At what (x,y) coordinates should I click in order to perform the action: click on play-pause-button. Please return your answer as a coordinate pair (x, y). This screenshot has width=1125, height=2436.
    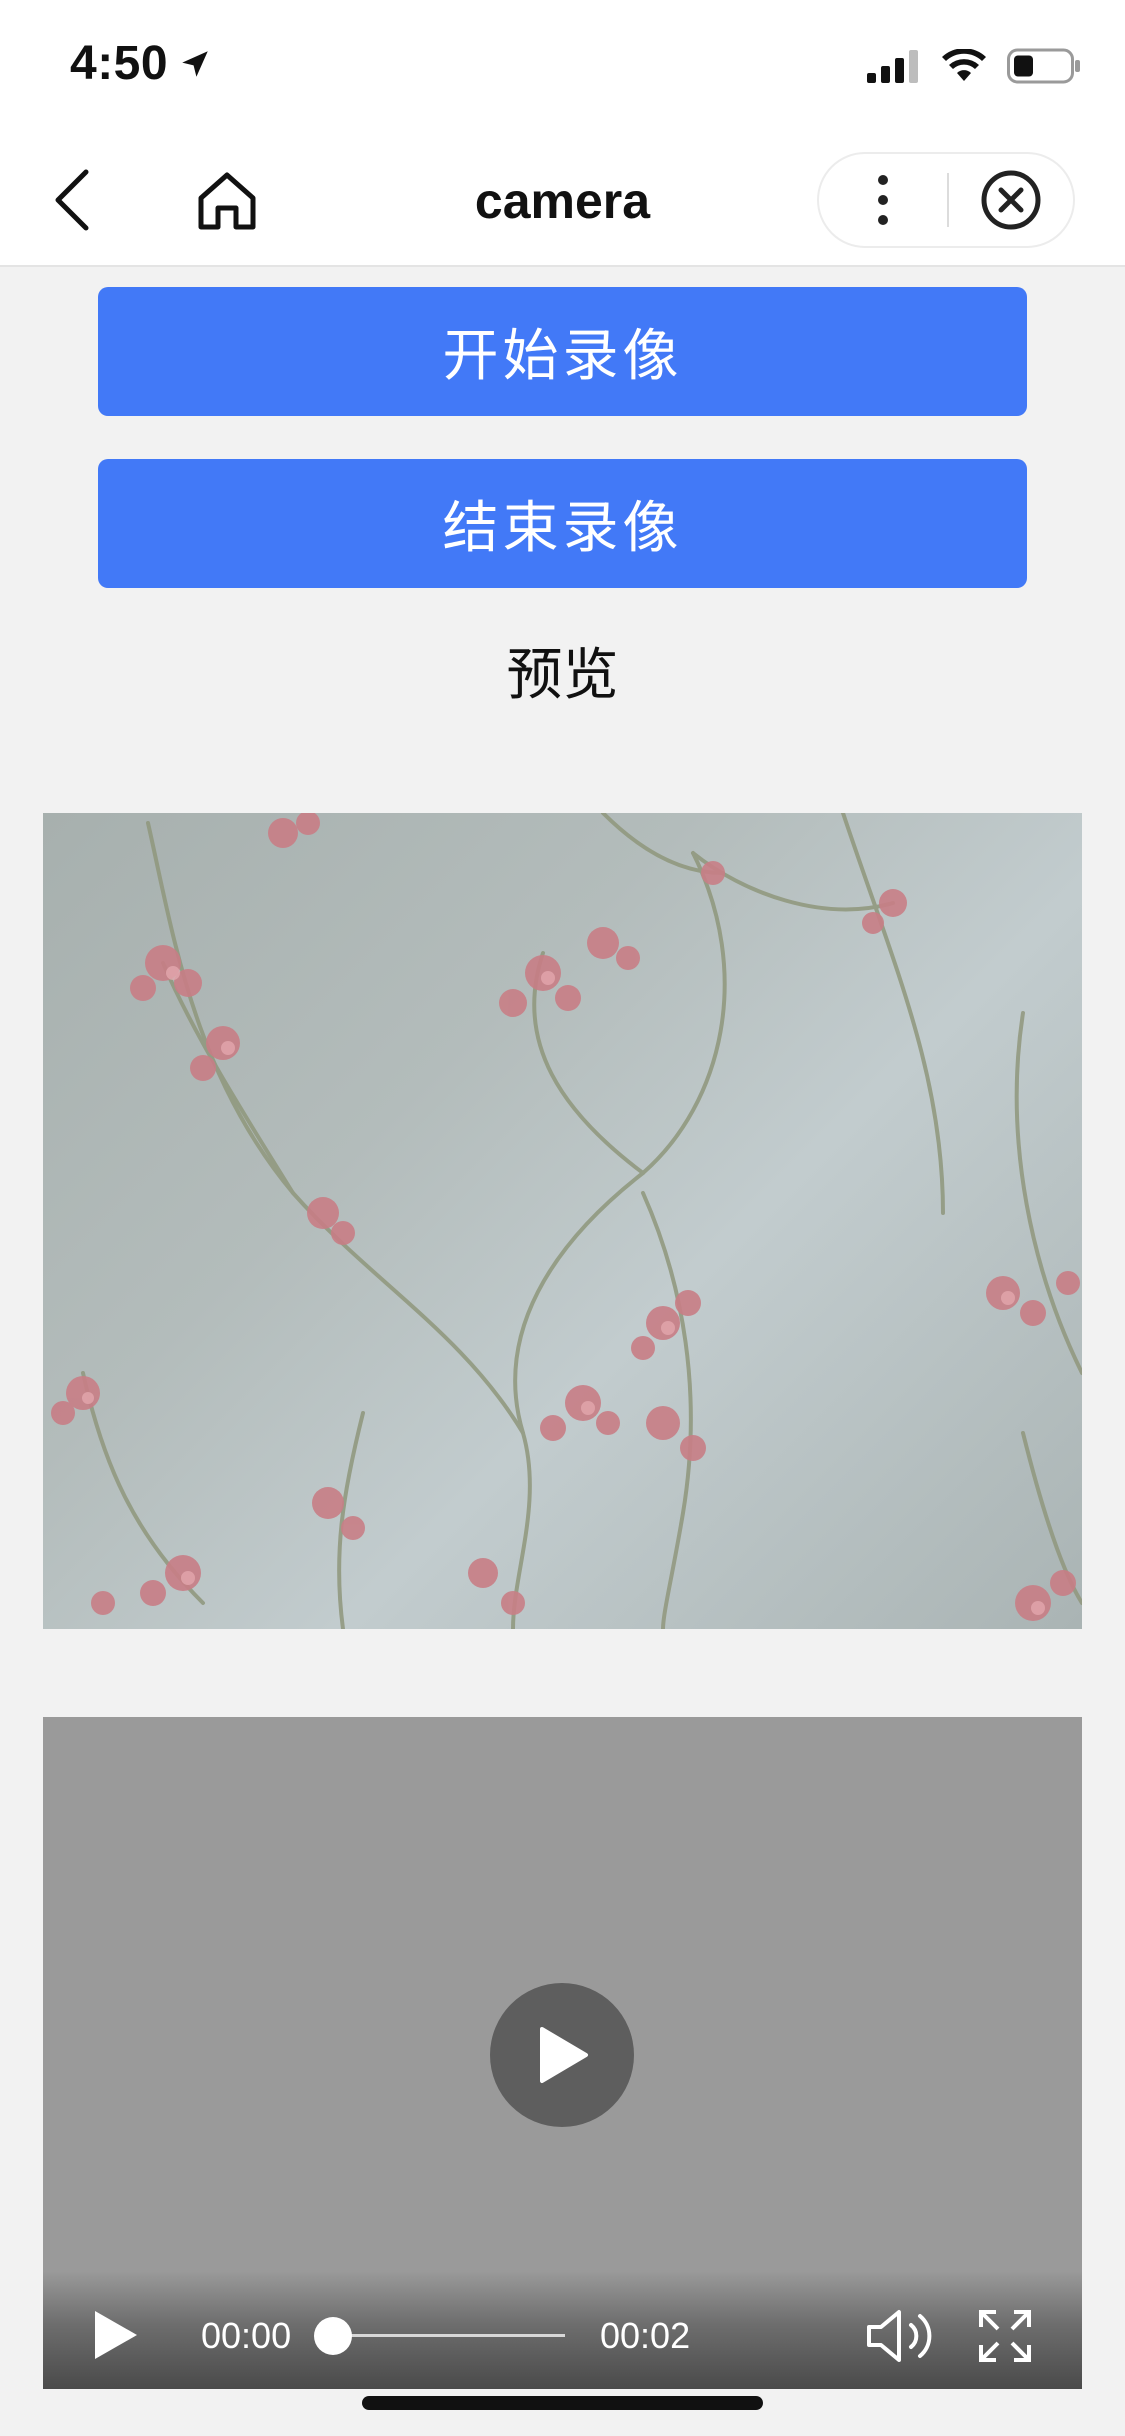
    Looking at the image, I should click on (116, 2335).